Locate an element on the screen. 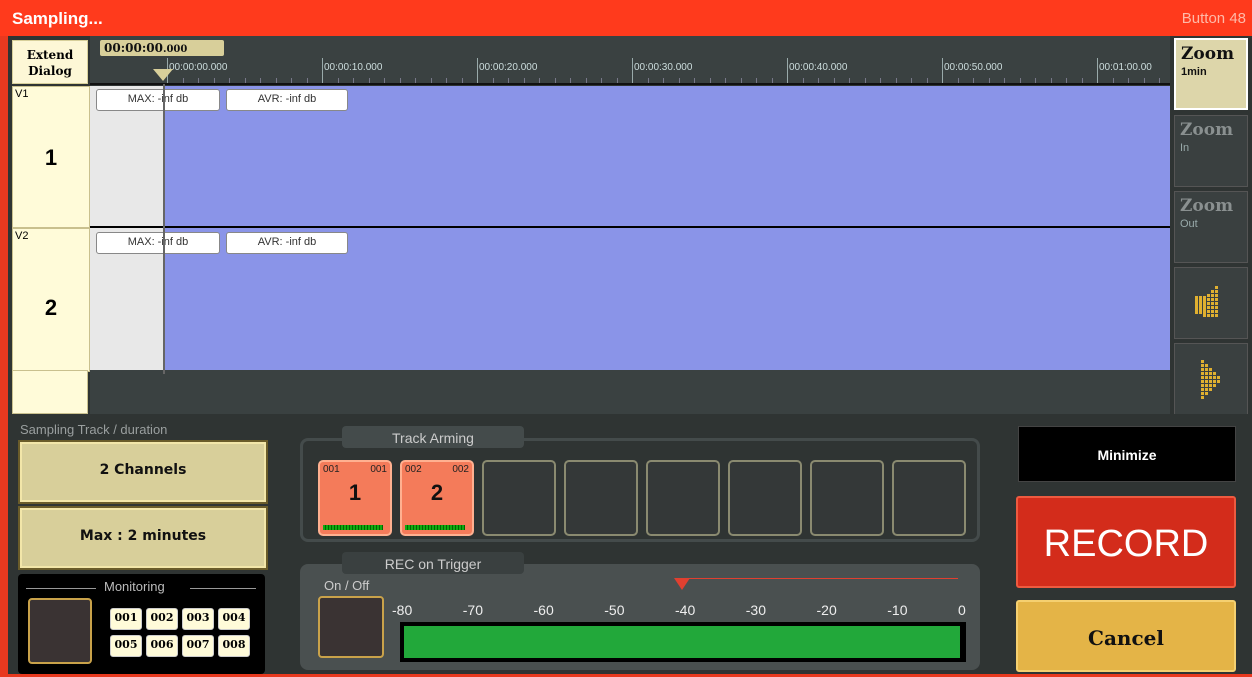  track-header-2: V2 2 is located at coordinates (51, 300).